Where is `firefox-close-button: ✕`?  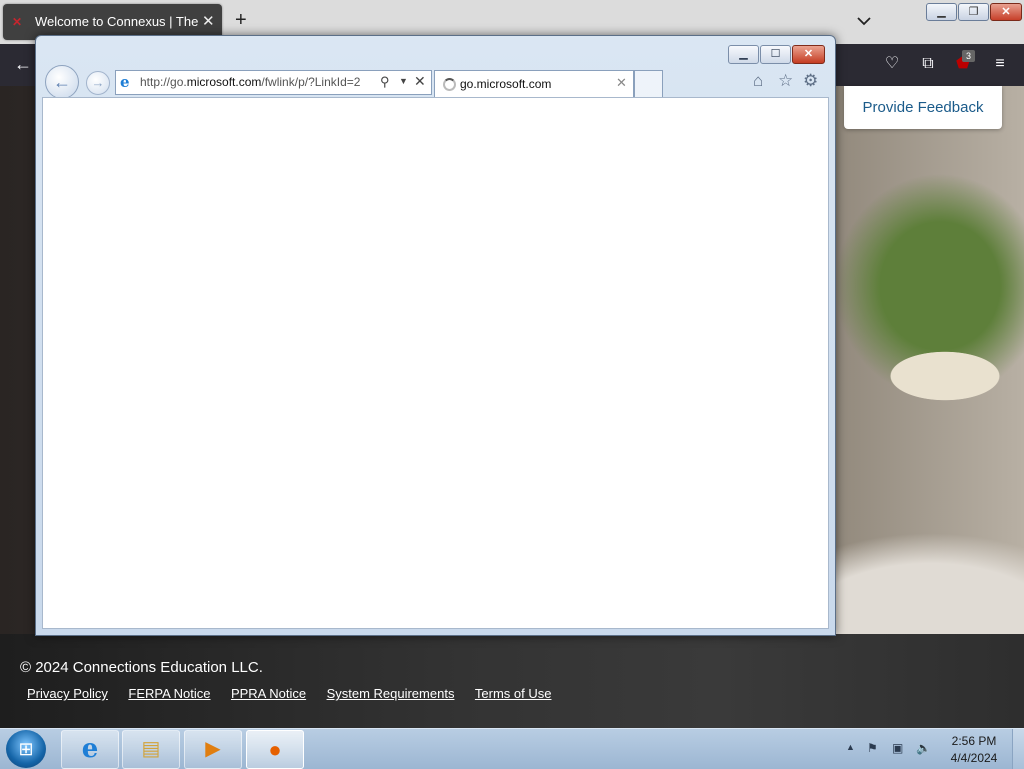 firefox-close-button: ✕ is located at coordinates (1006, 12).